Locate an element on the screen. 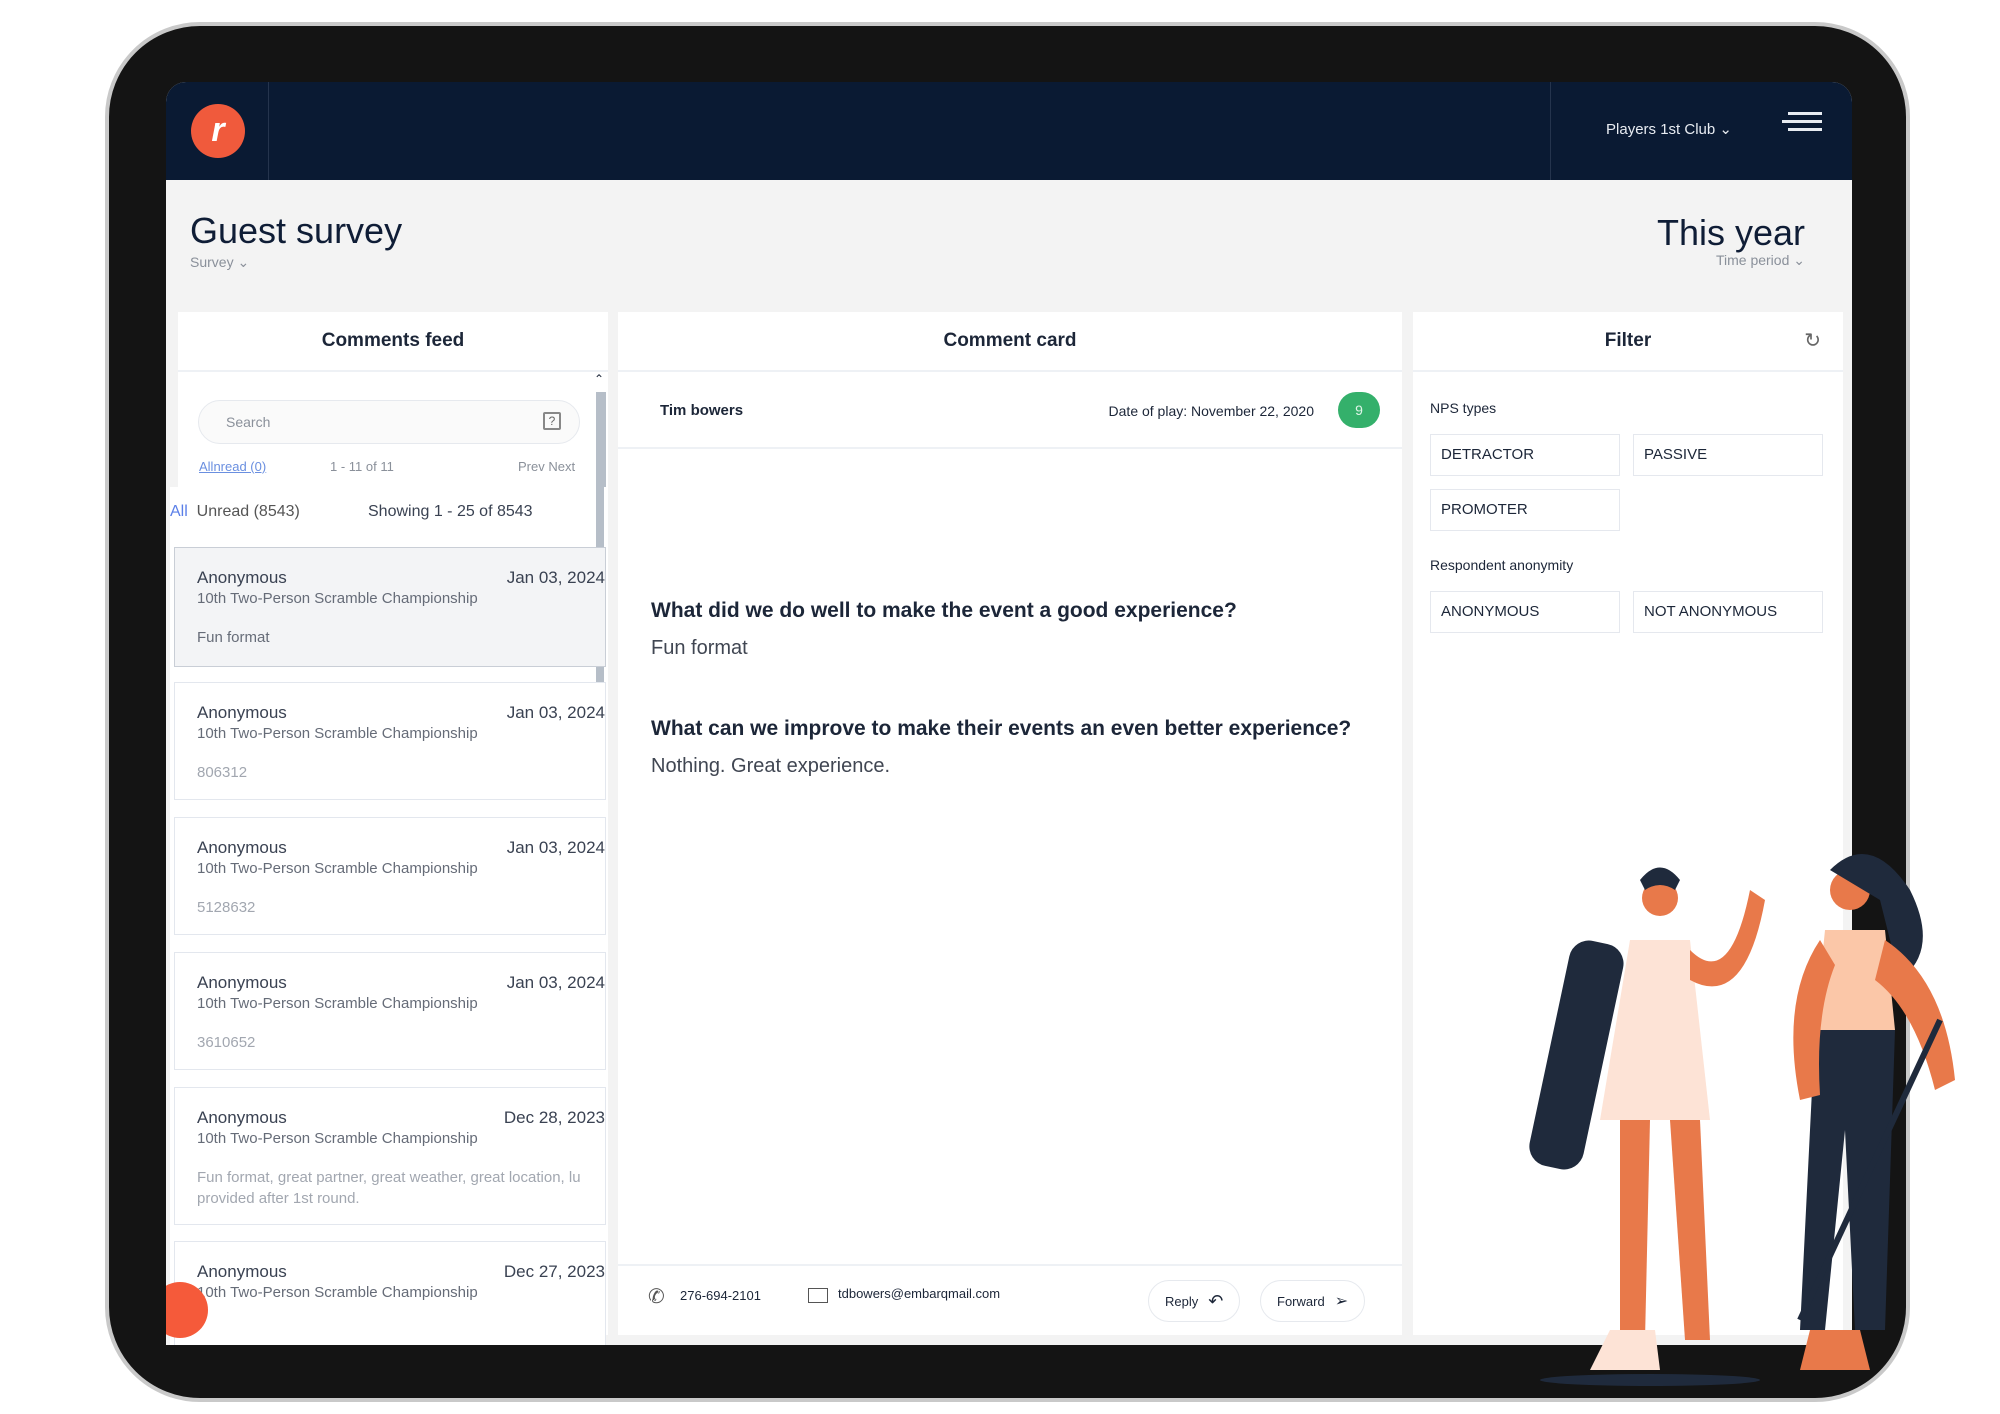 The width and height of the screenshot is (2000, 1414). search-input: Search ? is located at coordinates (389, 422).